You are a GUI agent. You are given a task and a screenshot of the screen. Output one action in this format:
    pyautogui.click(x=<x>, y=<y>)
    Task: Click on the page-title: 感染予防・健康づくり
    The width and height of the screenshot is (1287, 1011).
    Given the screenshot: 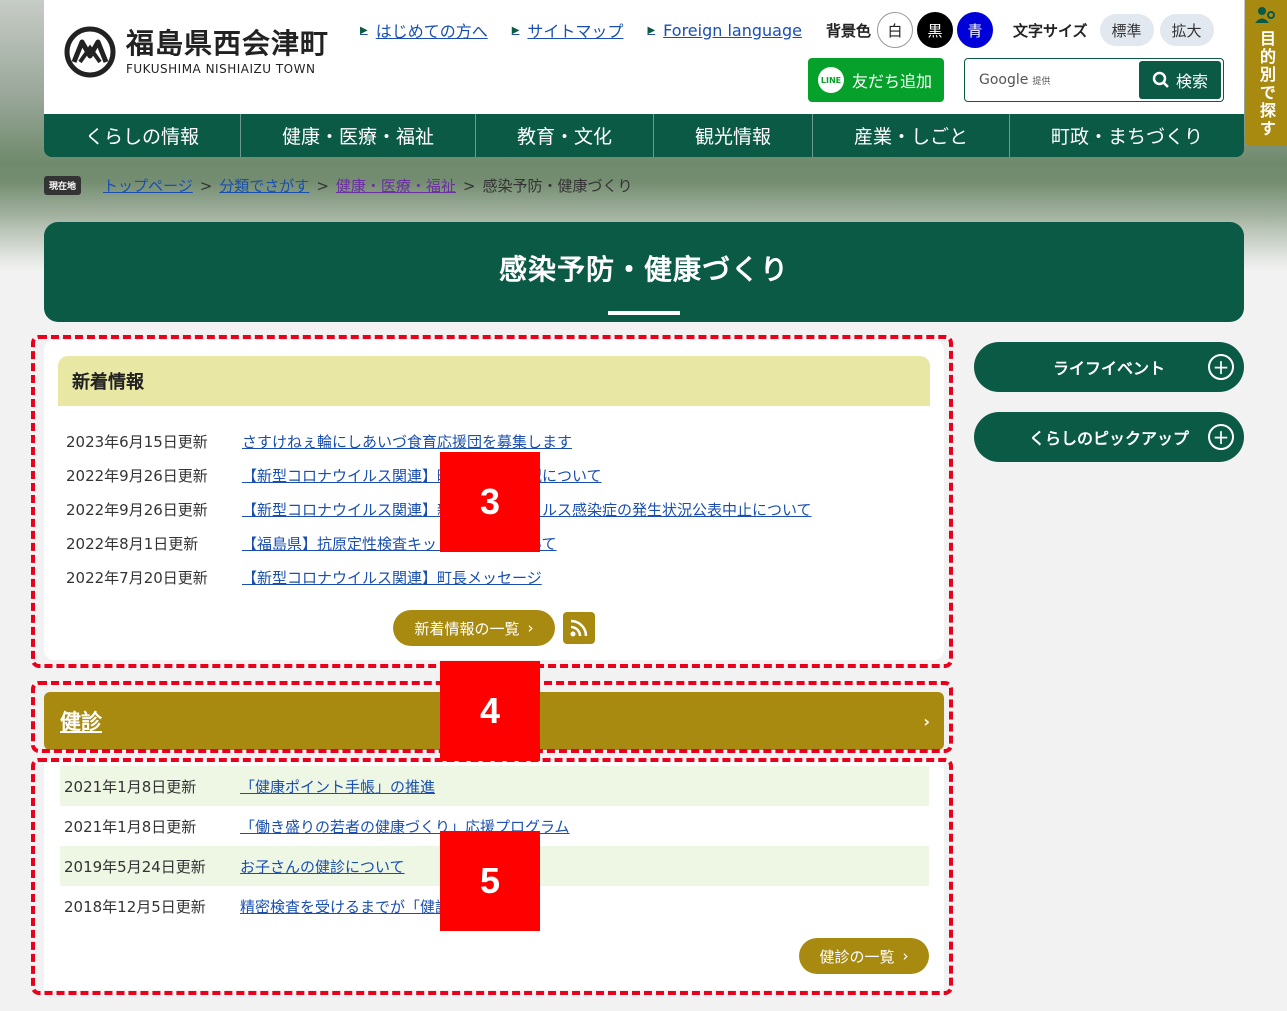 What is the action you would take?
    pyautogui.click(x=643, y=269)
    